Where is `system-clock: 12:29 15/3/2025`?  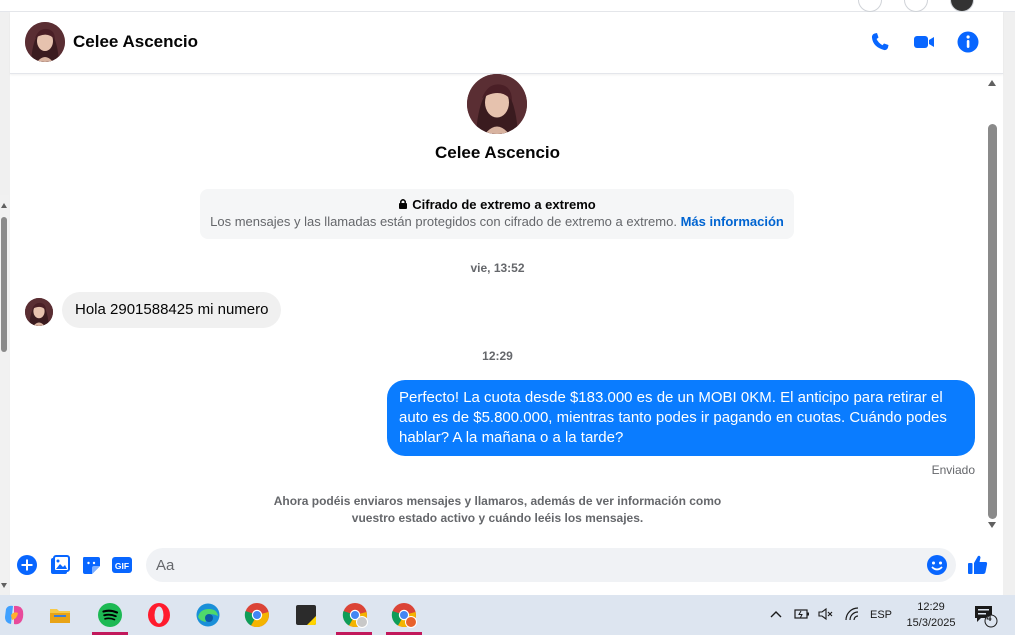 system-clock: 12:29 15/3/2025 is located at coordinates (931, 615).